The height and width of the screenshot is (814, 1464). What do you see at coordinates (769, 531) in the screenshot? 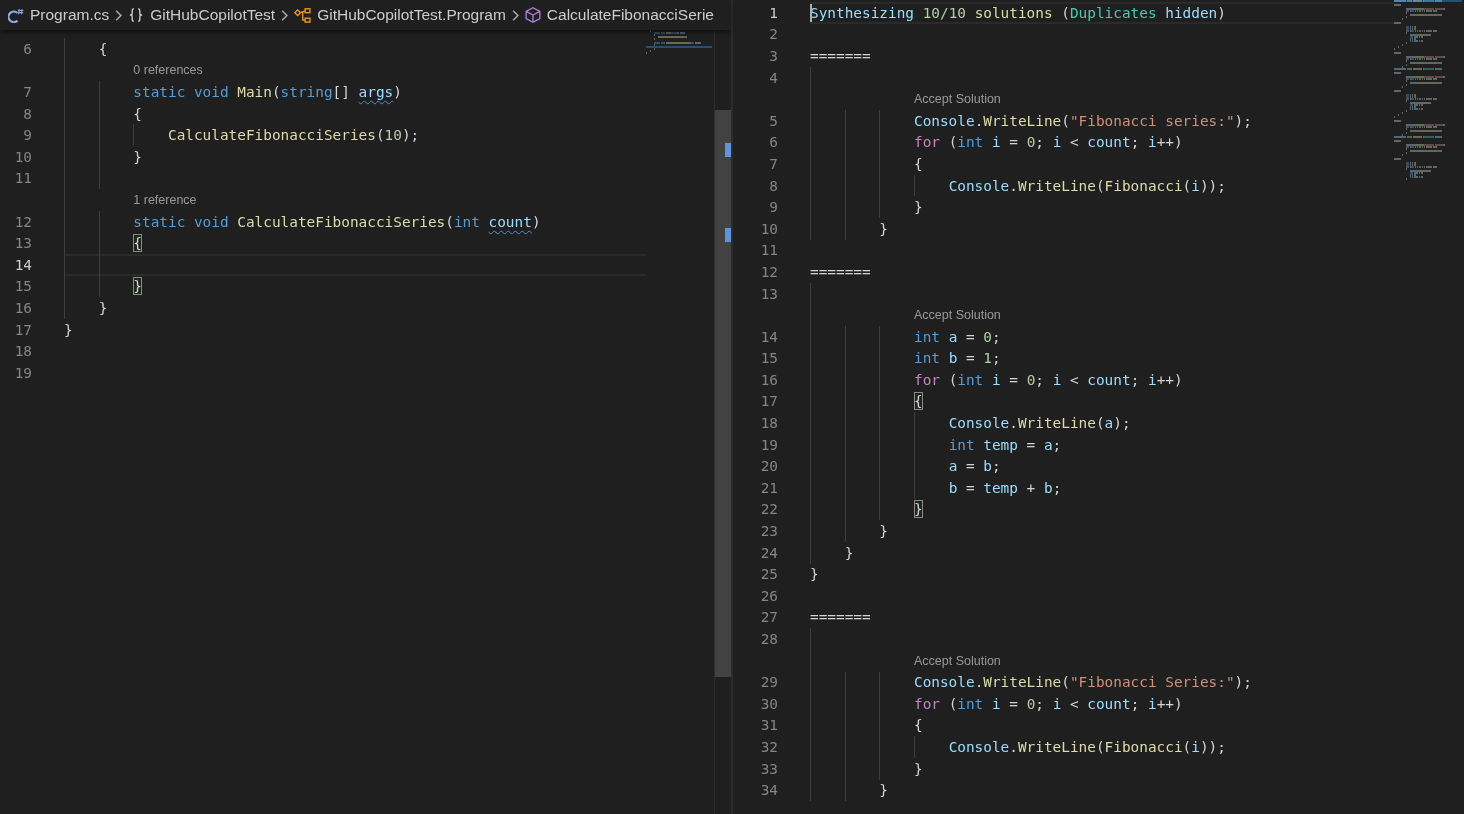
I see `line-number: 23` at bounding box center [769, 531].